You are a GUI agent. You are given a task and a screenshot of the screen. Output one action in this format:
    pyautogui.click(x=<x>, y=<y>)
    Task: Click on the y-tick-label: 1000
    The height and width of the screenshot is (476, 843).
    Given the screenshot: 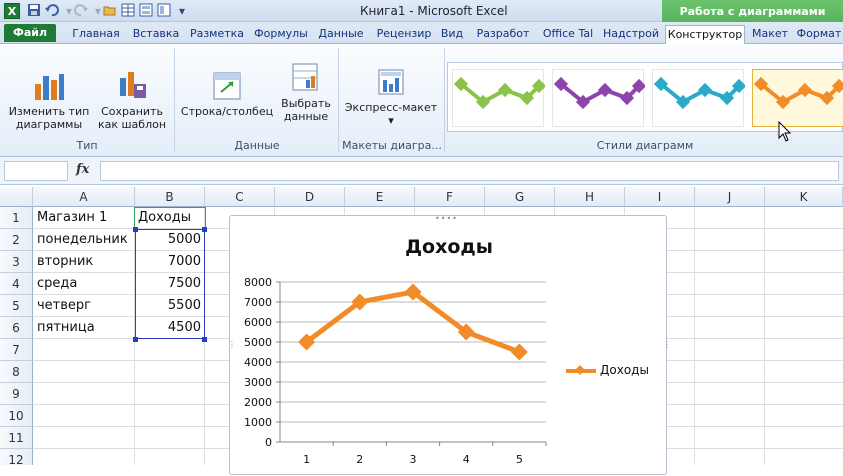 What is the action you would take?
    pyautogui.click(x=258, y=422)
    